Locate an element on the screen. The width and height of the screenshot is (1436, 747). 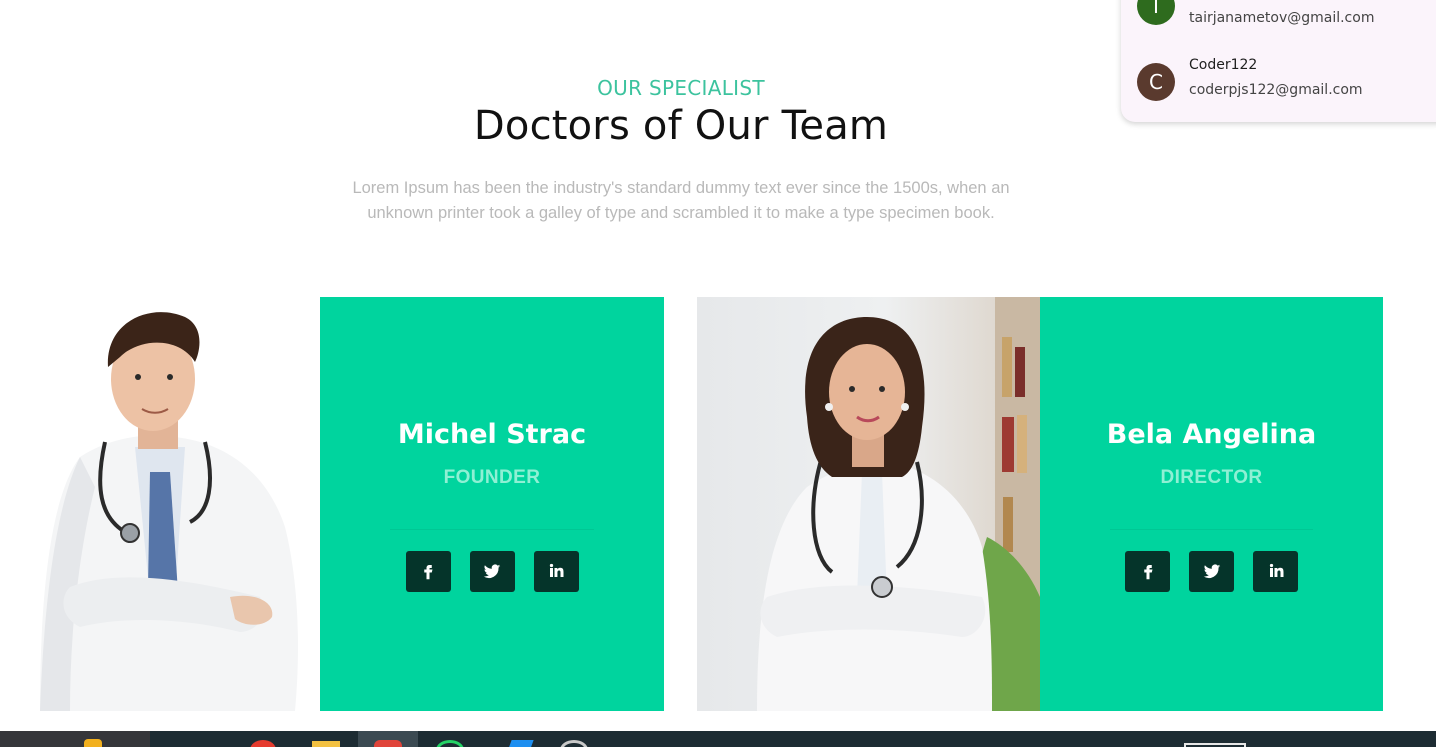
weather-icon is located at coordinates (93, 743).